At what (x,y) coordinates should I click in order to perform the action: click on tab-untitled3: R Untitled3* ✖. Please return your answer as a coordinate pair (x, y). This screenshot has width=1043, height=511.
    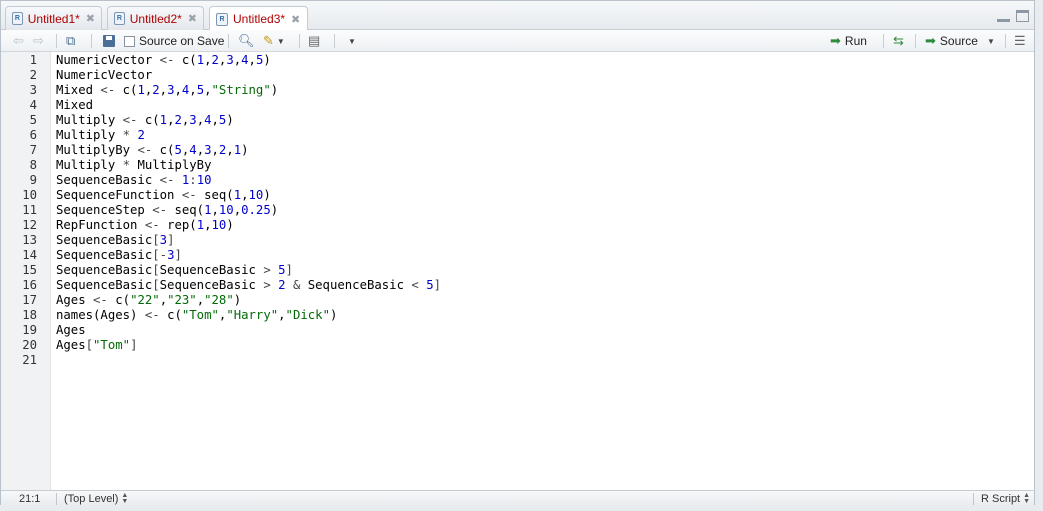
    Looking at the image, I should click on (258, 18).